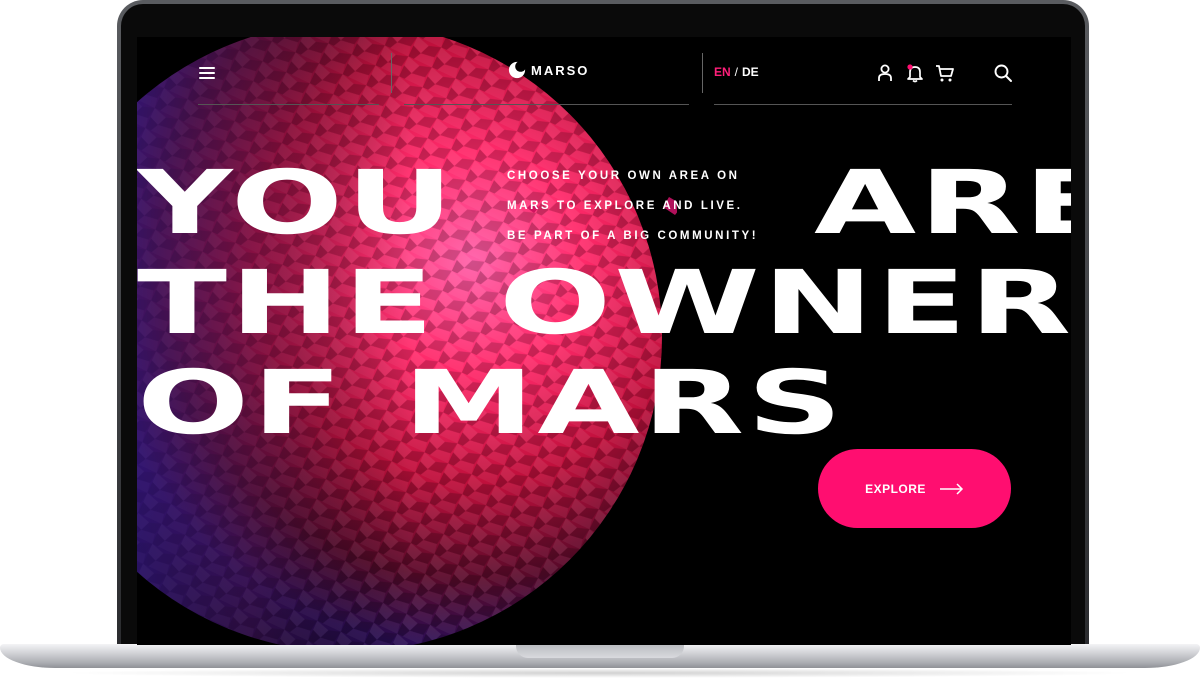  What do you see at coordinates (942, 202) in the screenshot?
I see `hero-word-are: ARE` at bounding box center [942, 202].